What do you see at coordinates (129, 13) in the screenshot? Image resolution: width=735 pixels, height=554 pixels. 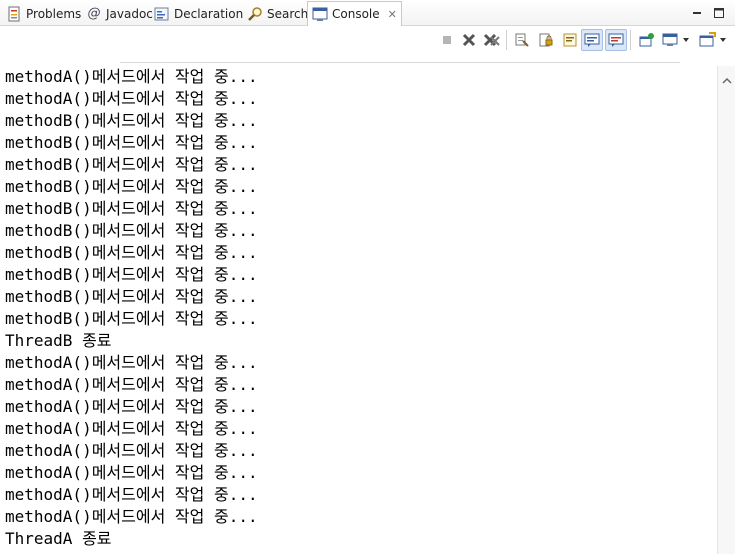 I see `tab-label: Javadoc` at bounding box center [129, 13].